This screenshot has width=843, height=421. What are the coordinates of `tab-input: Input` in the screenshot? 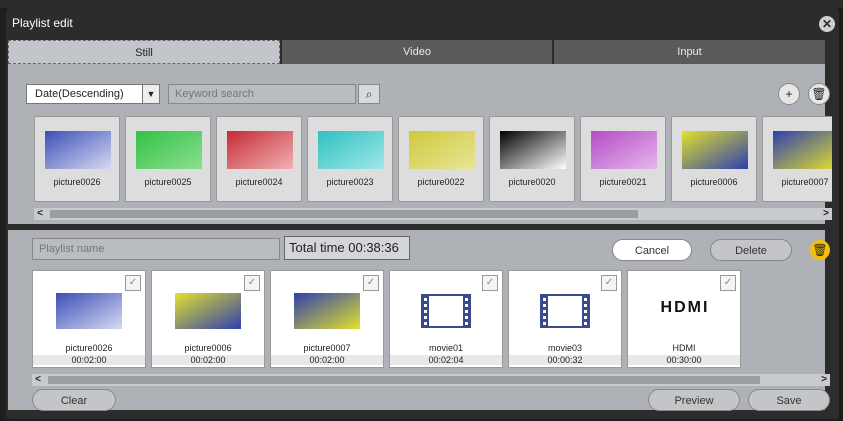 It's located at (689, 52).